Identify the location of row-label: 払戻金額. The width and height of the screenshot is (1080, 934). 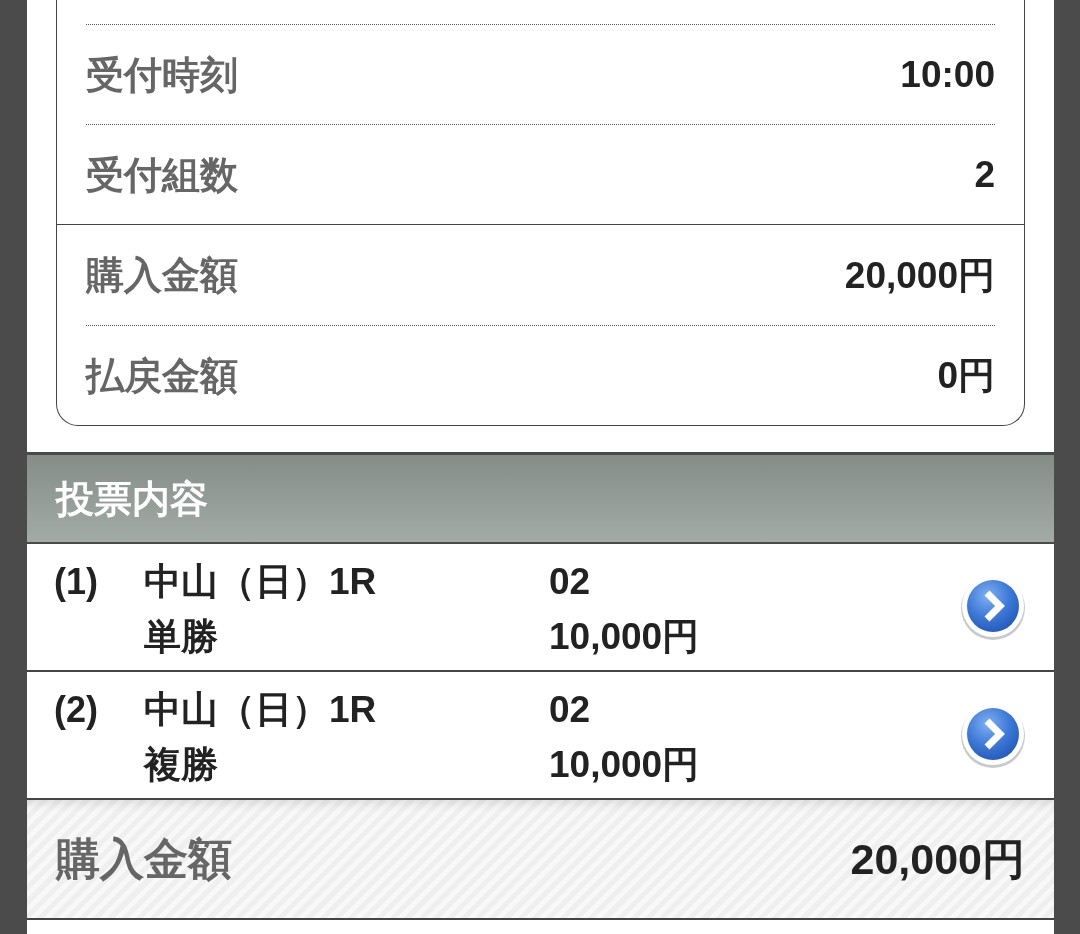
(162, 375).